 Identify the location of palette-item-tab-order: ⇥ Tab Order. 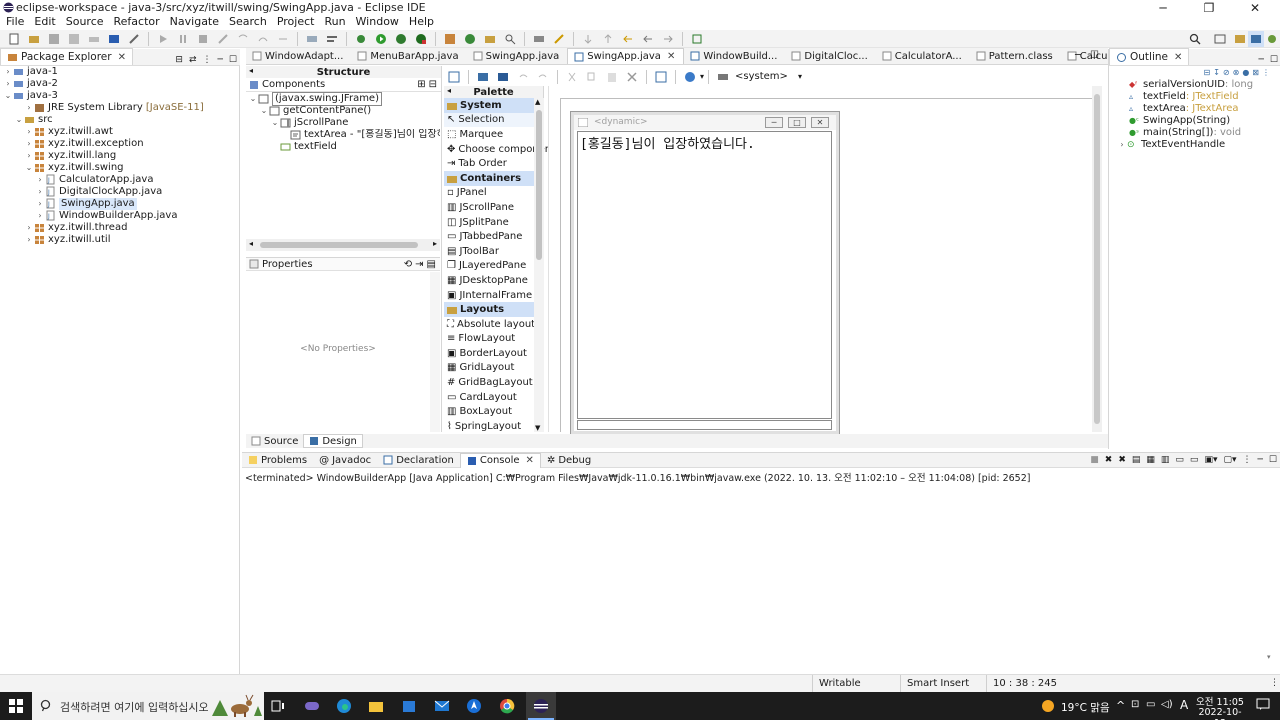
(489, 163).